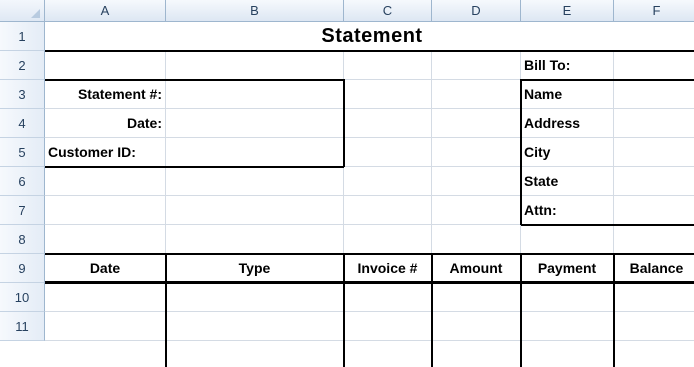 Image resolution: width=694 pixels, height=367 pixels. I want to click on cell-c7, so click(388, 210).